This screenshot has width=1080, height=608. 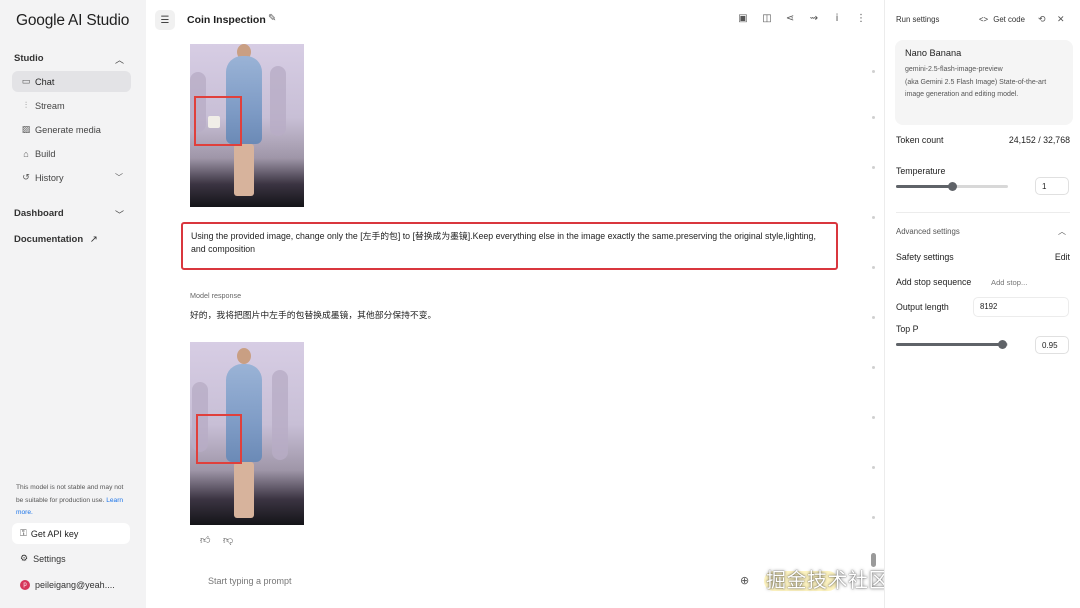 I want to click on stop-sequence-label: Add stop sequence, so click(x=934, y=282).